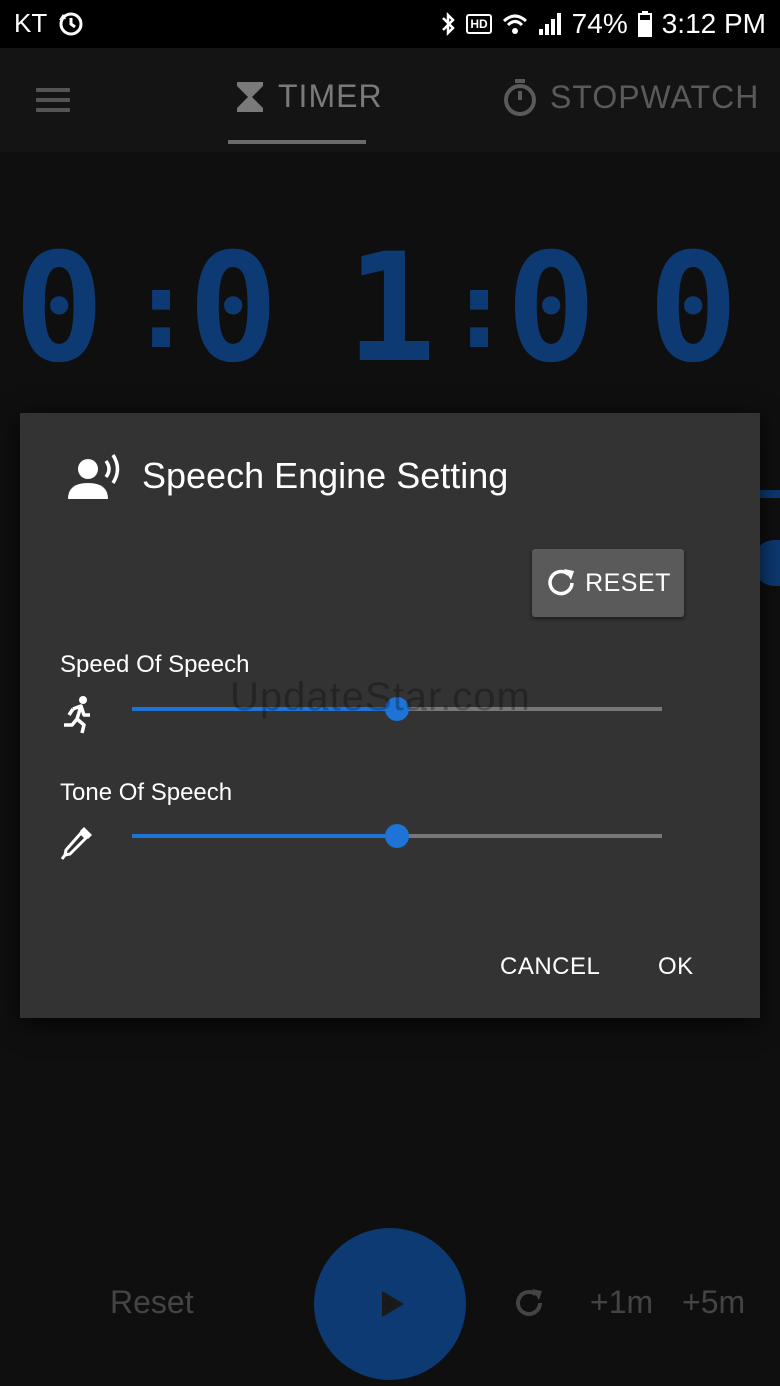 This screenshot has width=780, height=1386. Describe the element at coordinates (628, 582) in the screenshot. I see `reset-button-label: RESET` at that location.